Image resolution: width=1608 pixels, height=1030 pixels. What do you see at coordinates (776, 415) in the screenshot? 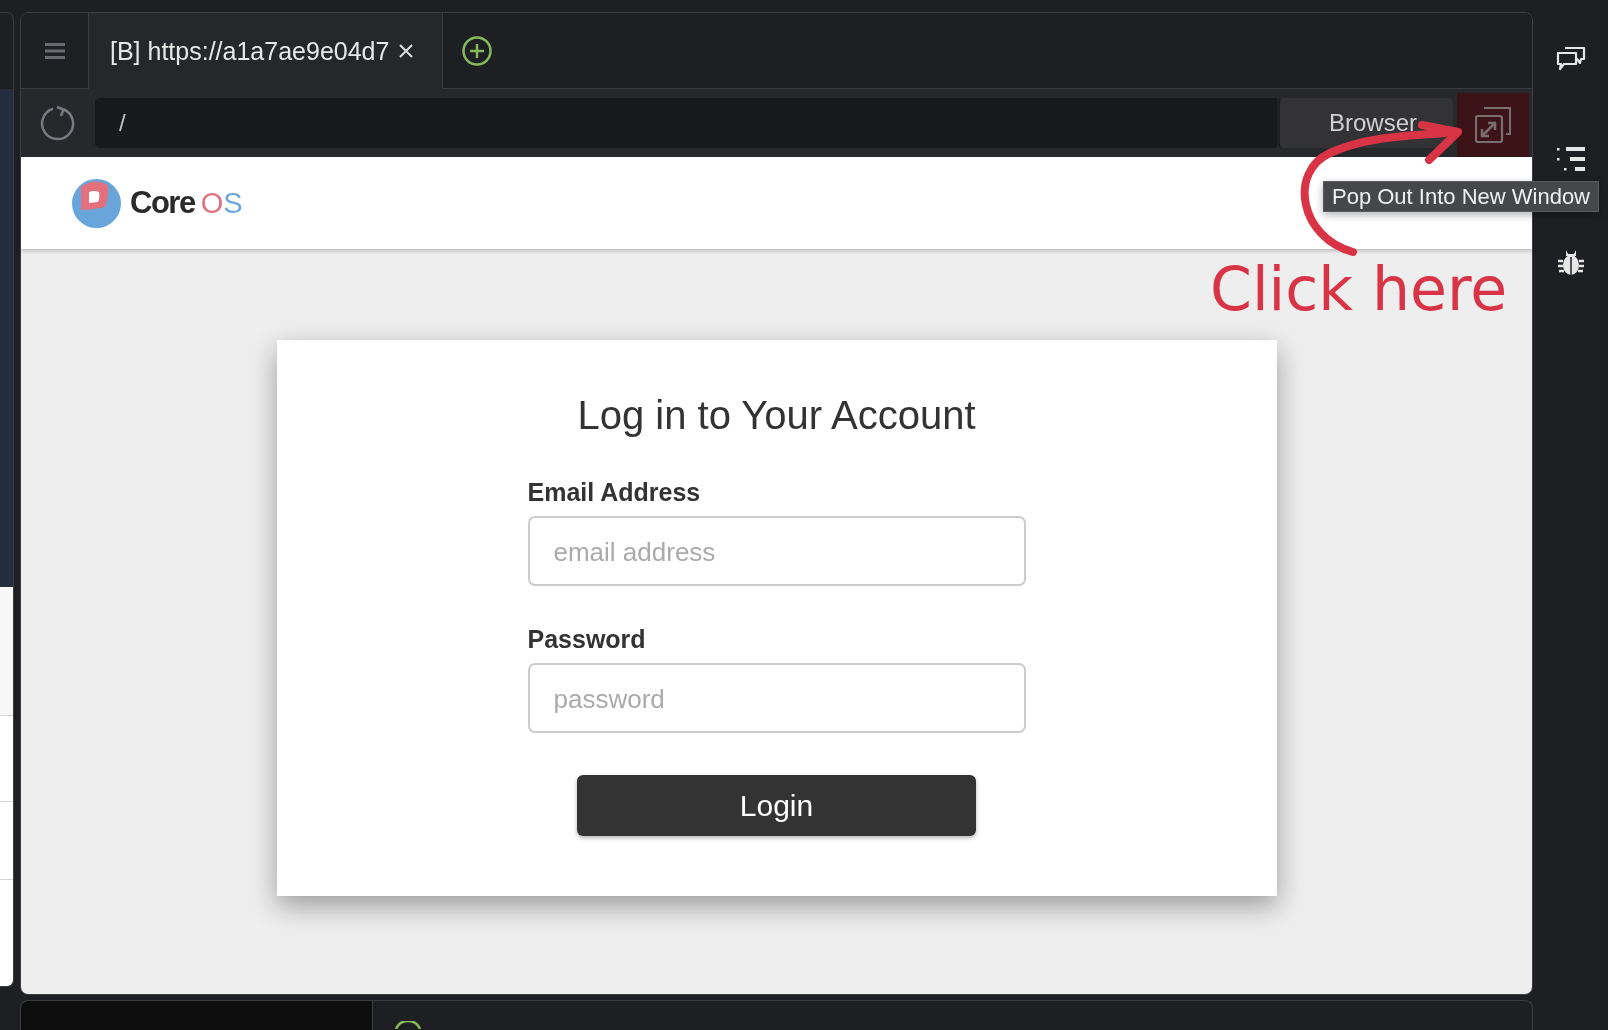
I see `form-title: Log in to Your Account` at bounding box center [776, 415].